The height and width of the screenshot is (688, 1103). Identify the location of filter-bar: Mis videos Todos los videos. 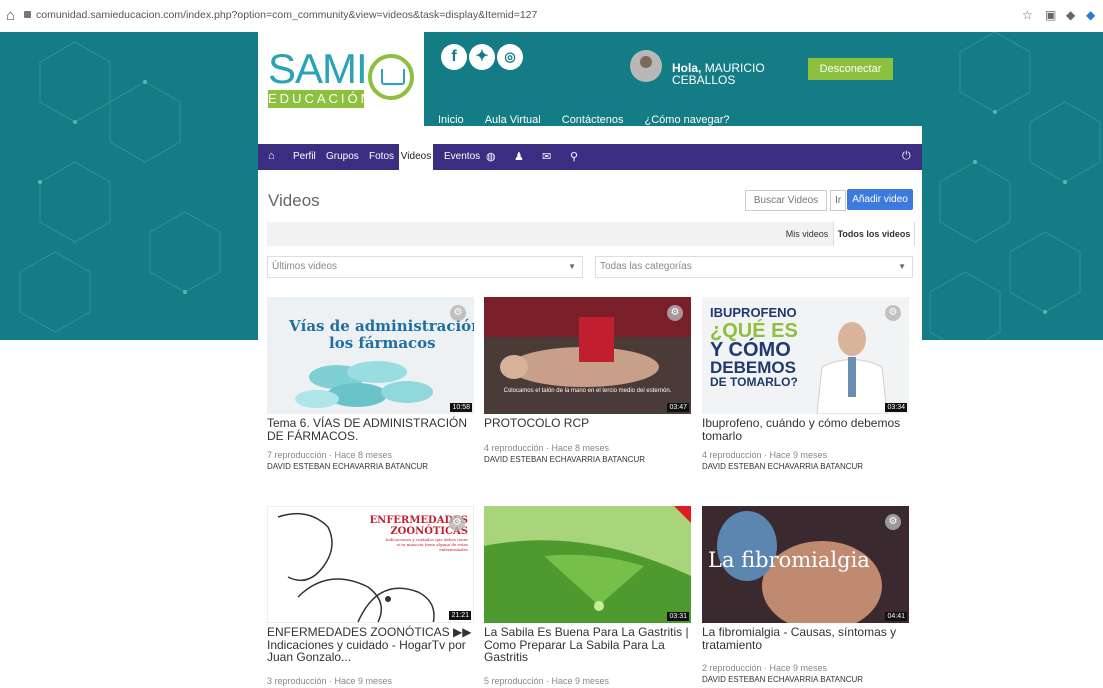
(591, 234).